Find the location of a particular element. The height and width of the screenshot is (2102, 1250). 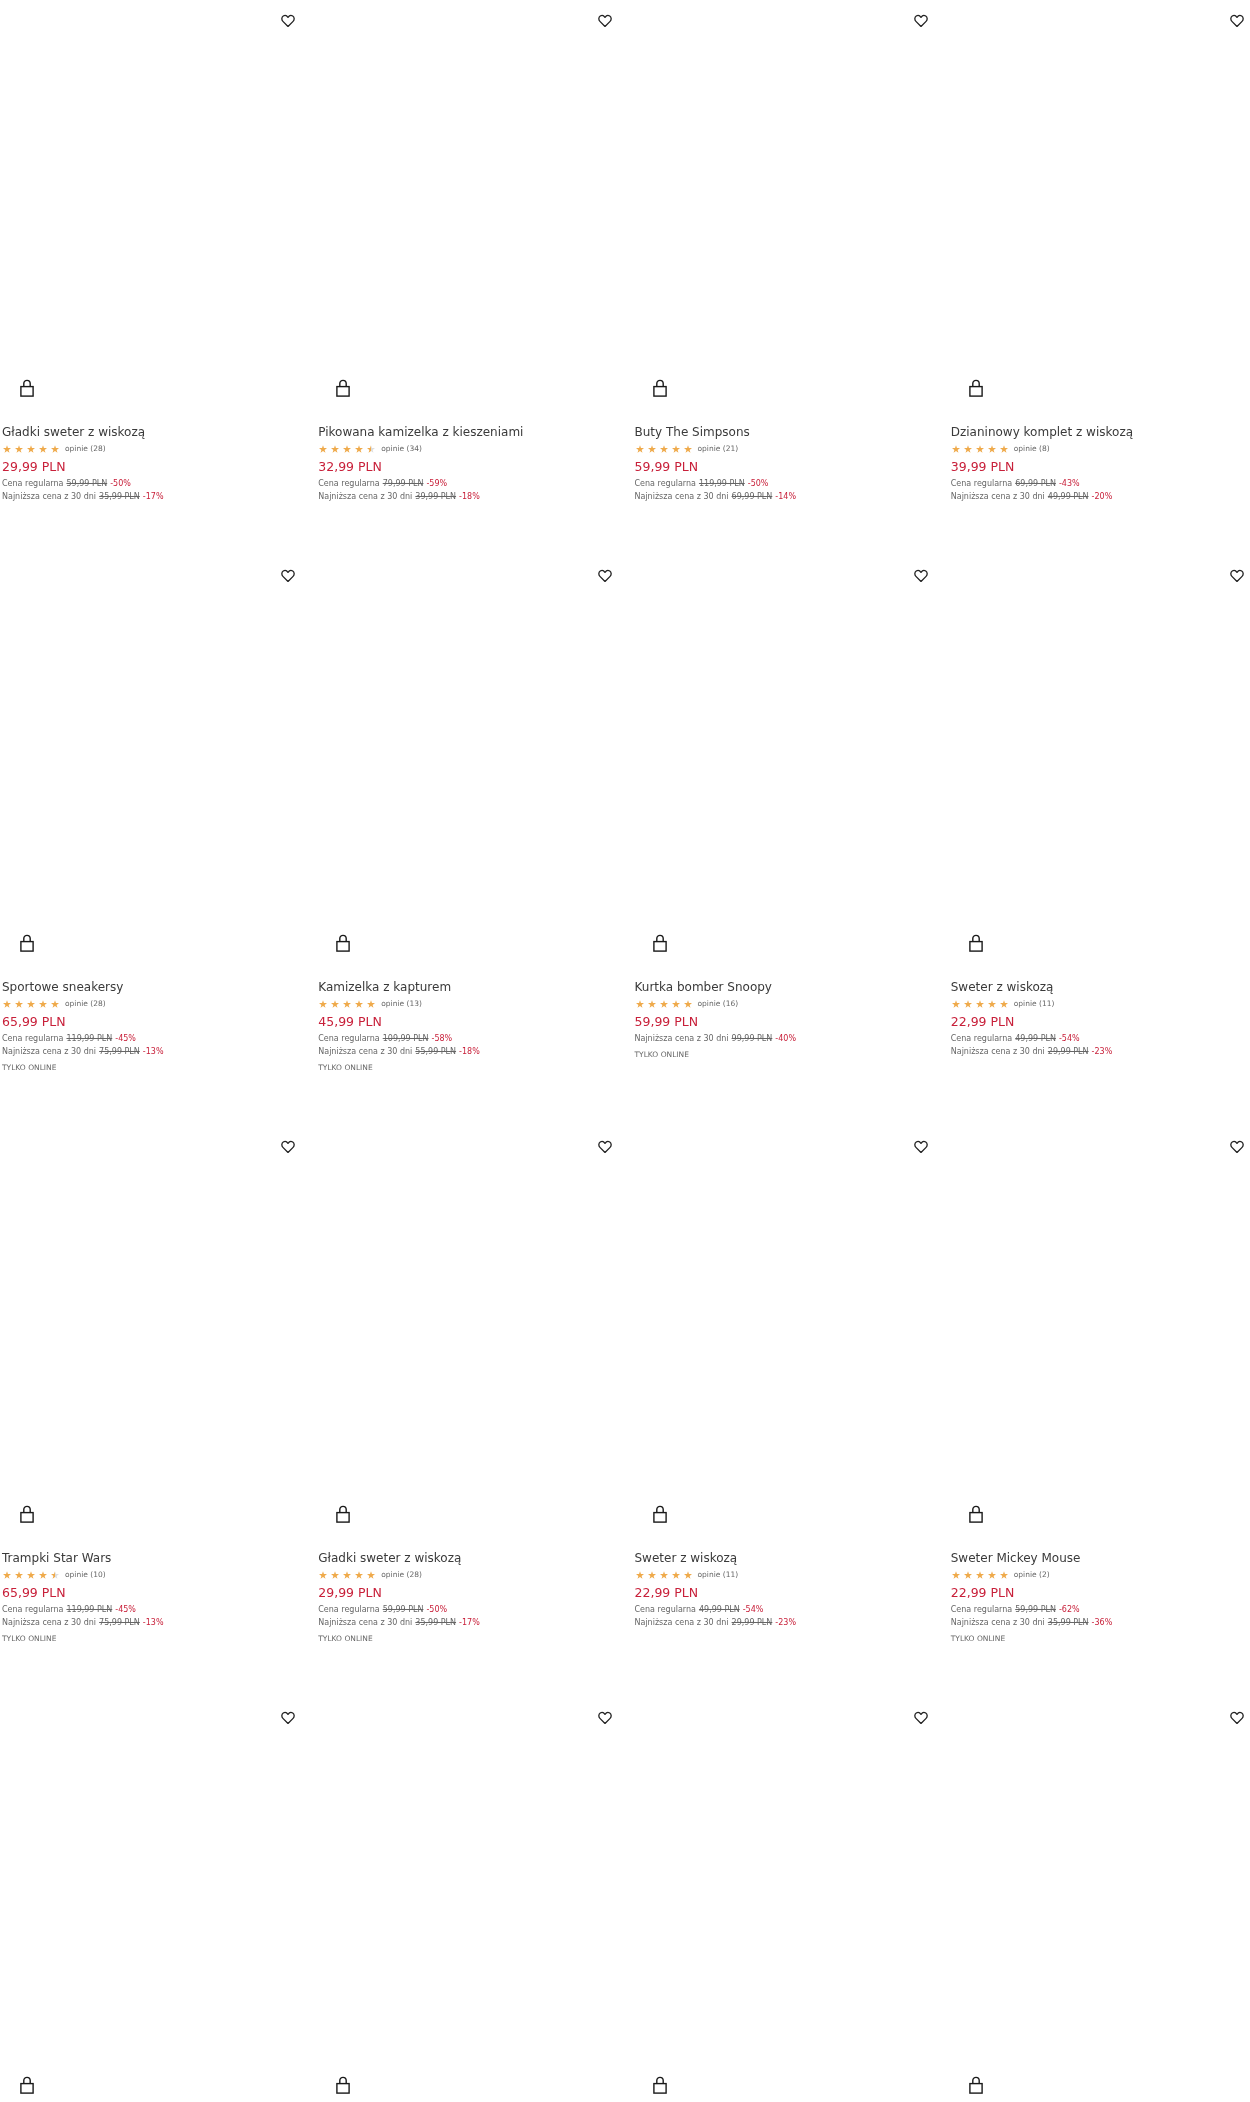

discount: -18% is located at coordinates (469, 497).